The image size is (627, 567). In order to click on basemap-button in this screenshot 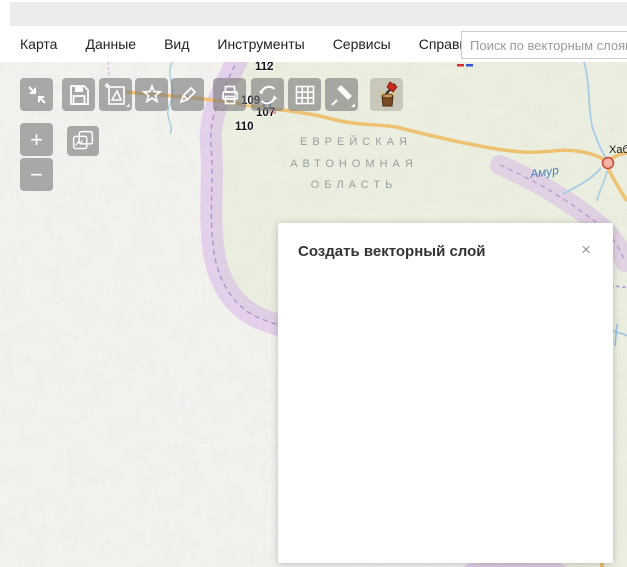, I will do `click(83, 141)`.